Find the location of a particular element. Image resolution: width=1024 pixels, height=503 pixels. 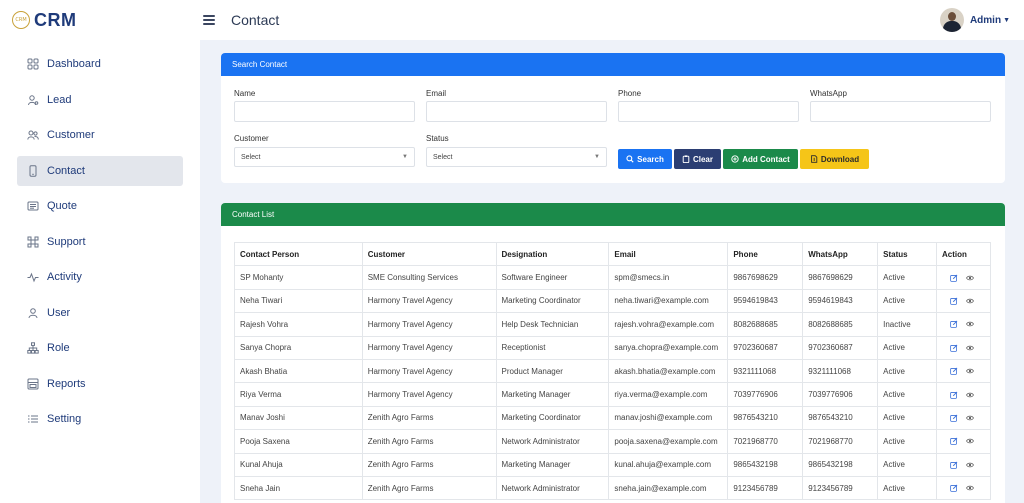

table-cell: akash.bhatia@example.com is located at coordinates (668, 371).